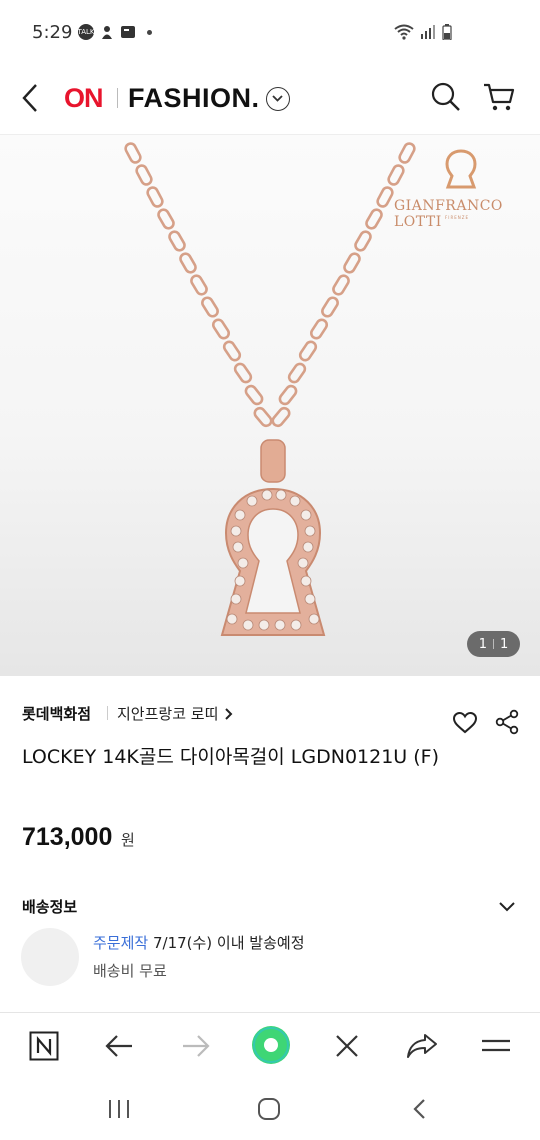  I want to click on share-arrow-icon, so click(422, 1046).